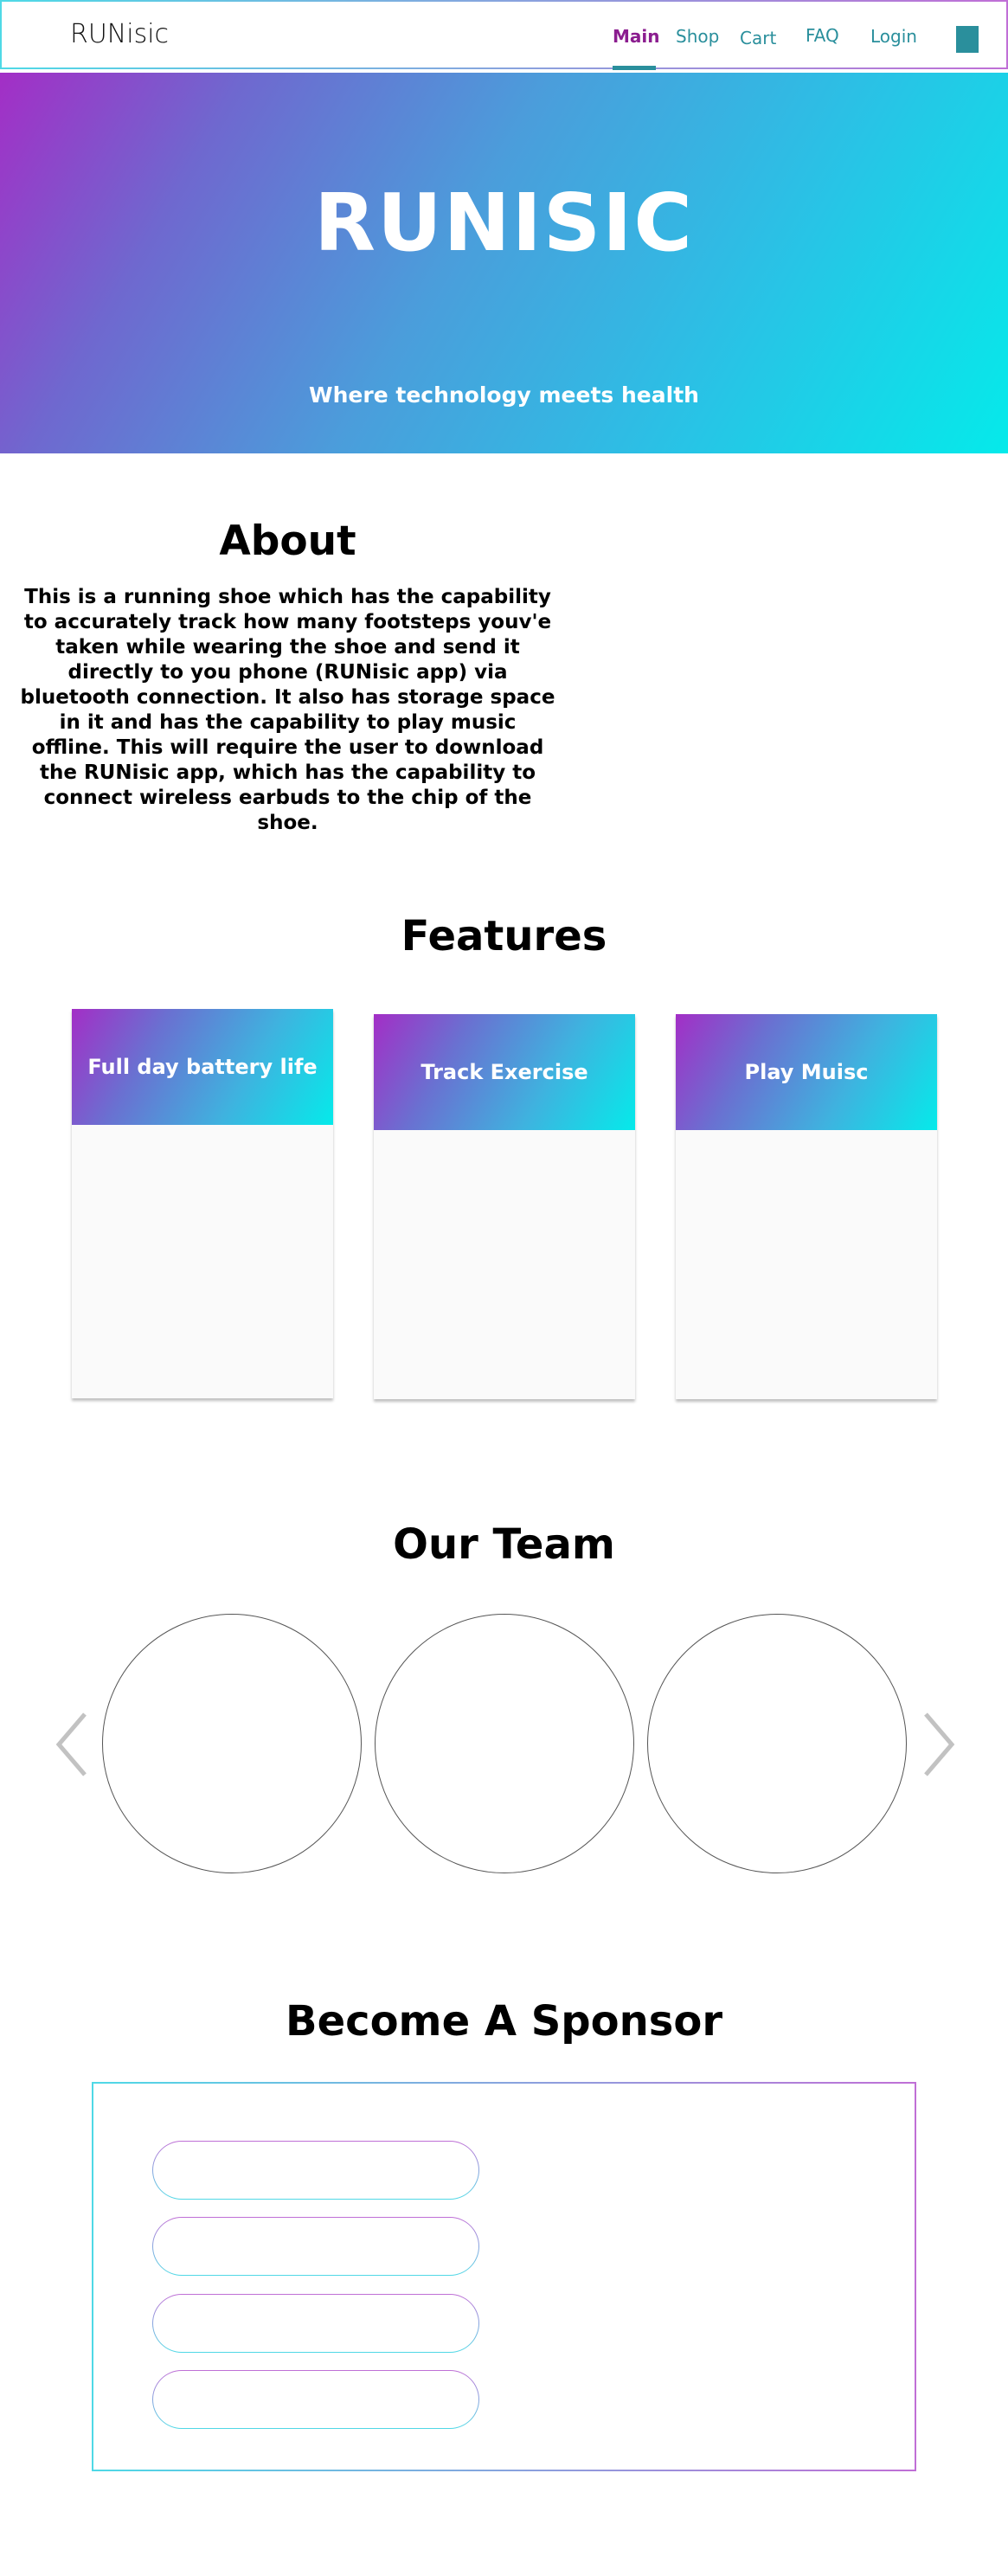 Image resolution: width=1008 pixels, height=2576 pixels. What do you see at coordinates (504, 35) in the screenshot?
I see `navbar: RUNisic Main Shop Cart FAQ Login` at bounding box center [504, 35].